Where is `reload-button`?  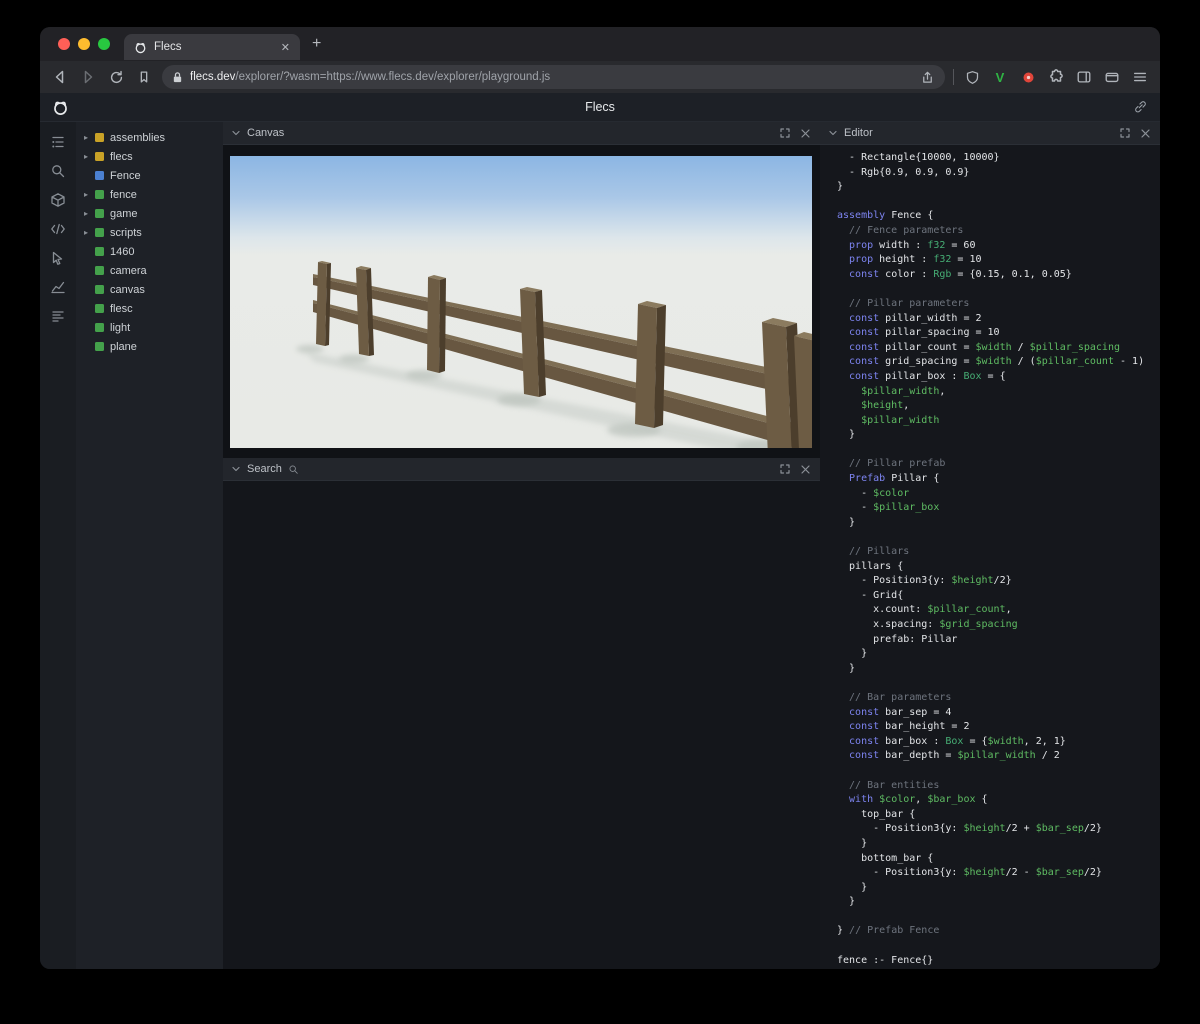 reload-button is located at coordinates (116, 77).